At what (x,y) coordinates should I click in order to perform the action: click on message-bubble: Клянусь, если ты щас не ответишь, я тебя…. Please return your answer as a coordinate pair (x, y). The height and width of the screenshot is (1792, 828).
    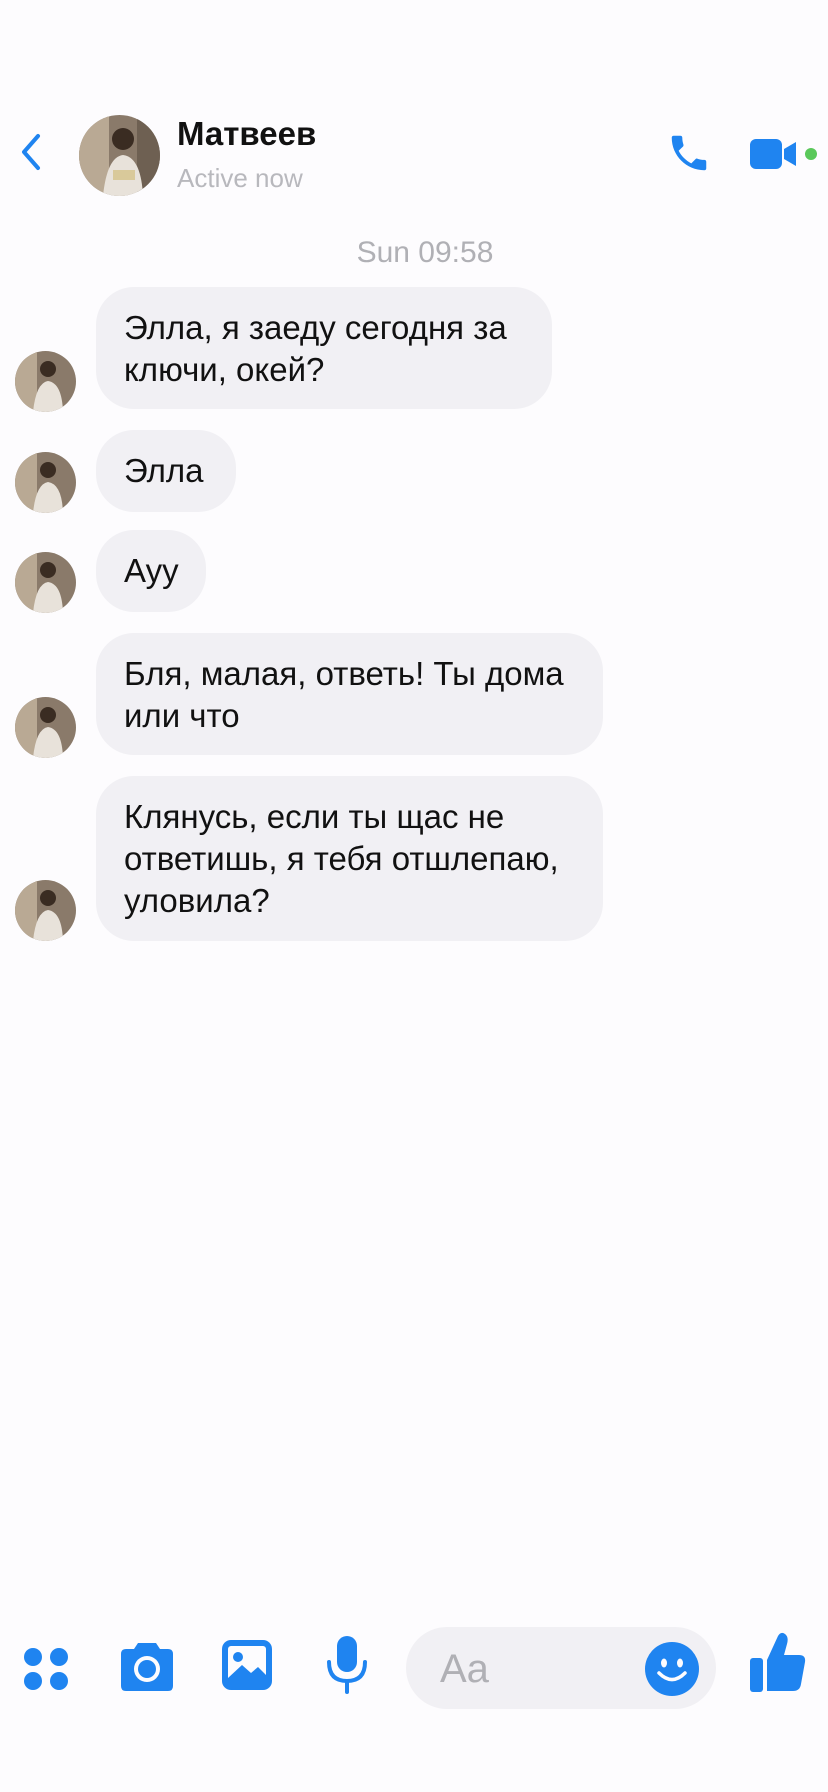
    Looking at the image, I should click on (349, 858).